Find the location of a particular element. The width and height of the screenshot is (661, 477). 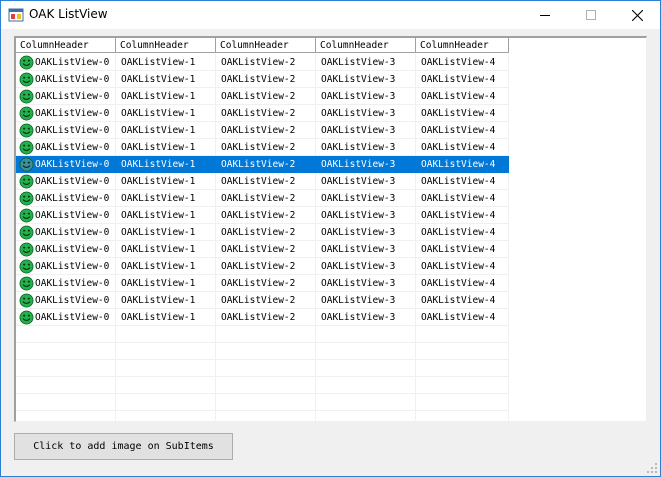

resize-grip-icon is located at coordinates (652, 468).